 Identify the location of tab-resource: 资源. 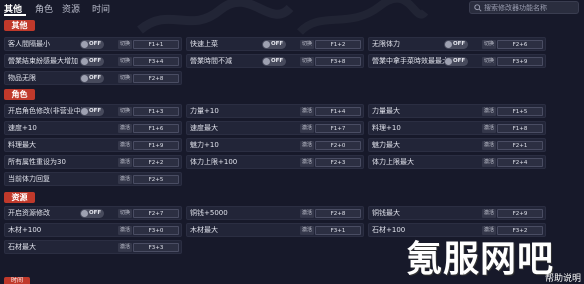
(71, 8).